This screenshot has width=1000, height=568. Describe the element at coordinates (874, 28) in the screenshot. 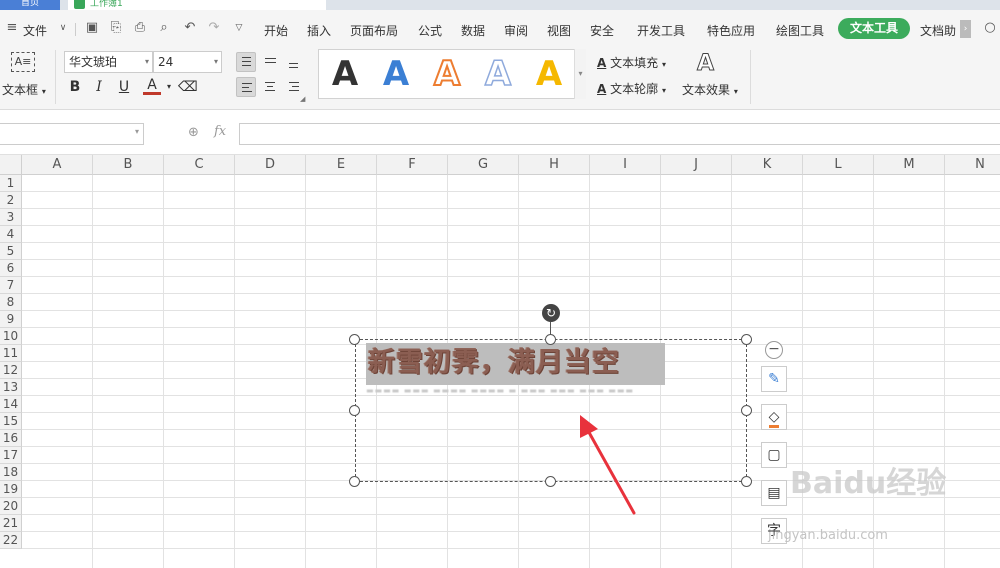

I see `menu-text-tools: 文本工具` at that location.